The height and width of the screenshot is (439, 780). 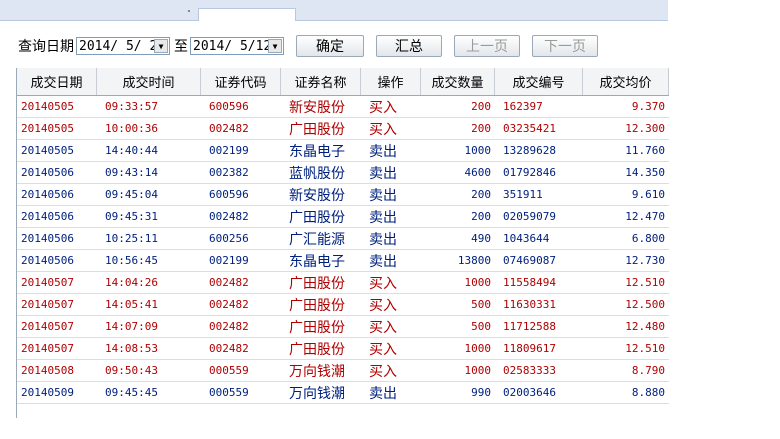 I want to click on cell-trade-id: 351911, so click(x=523, y=194).